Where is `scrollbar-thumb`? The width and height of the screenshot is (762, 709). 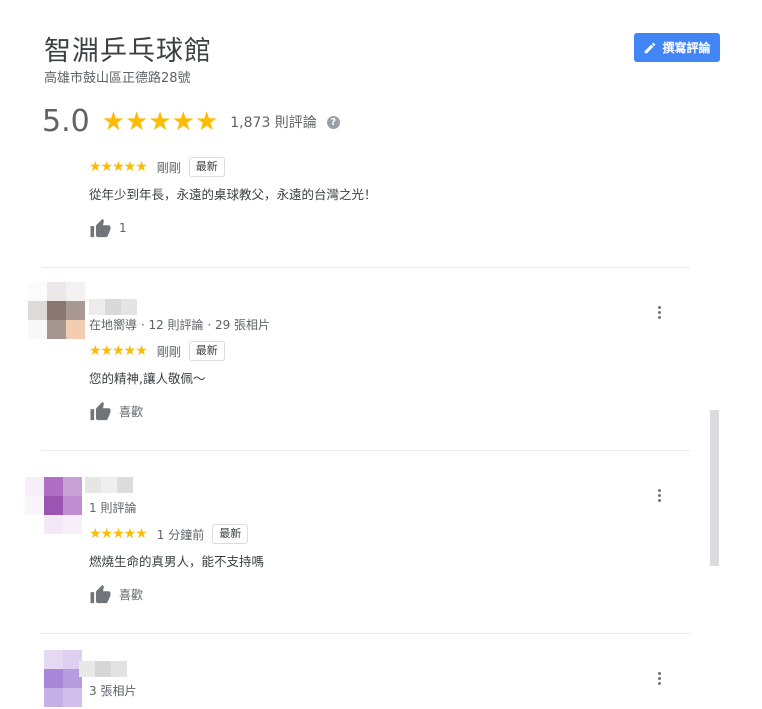
scrollbar-thumb is located at coordinates (714, 488).